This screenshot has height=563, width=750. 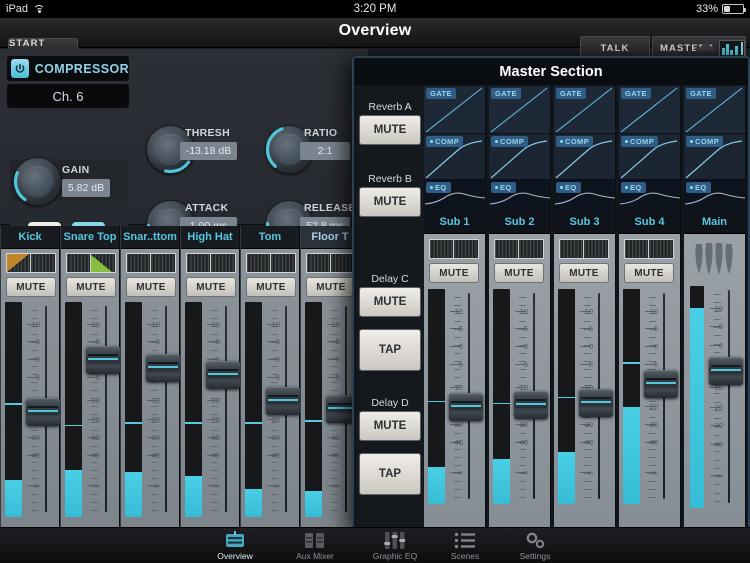 I want to click on channel-name: Tom, so click(x=270, y=237).